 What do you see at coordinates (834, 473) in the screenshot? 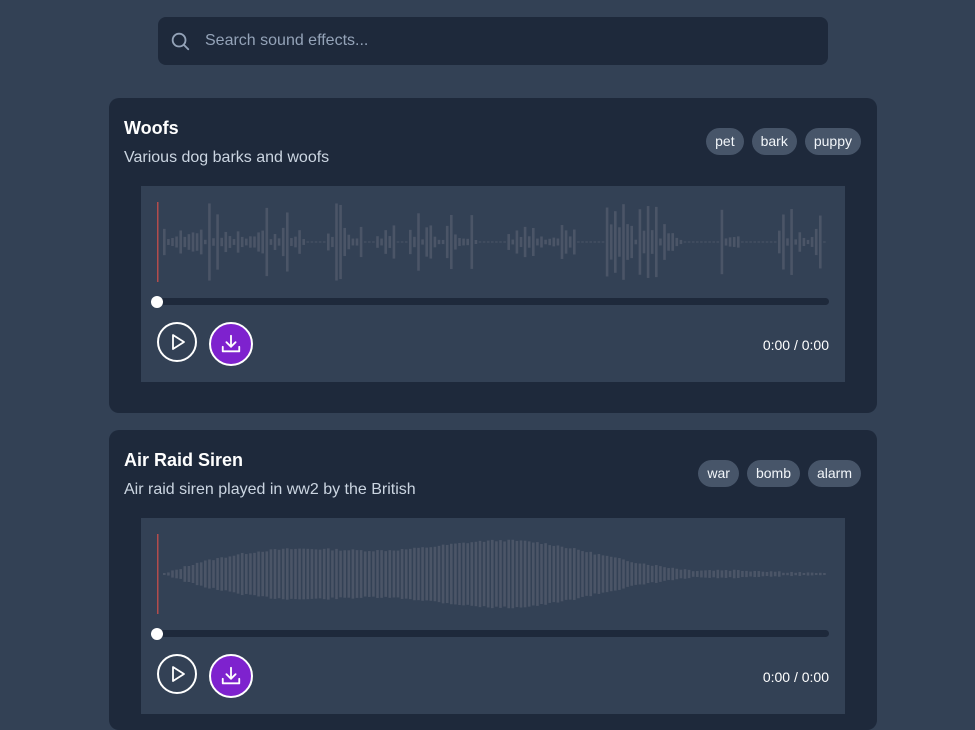
I see `tag-alarm: alarm` at bounding box center [834, 473].